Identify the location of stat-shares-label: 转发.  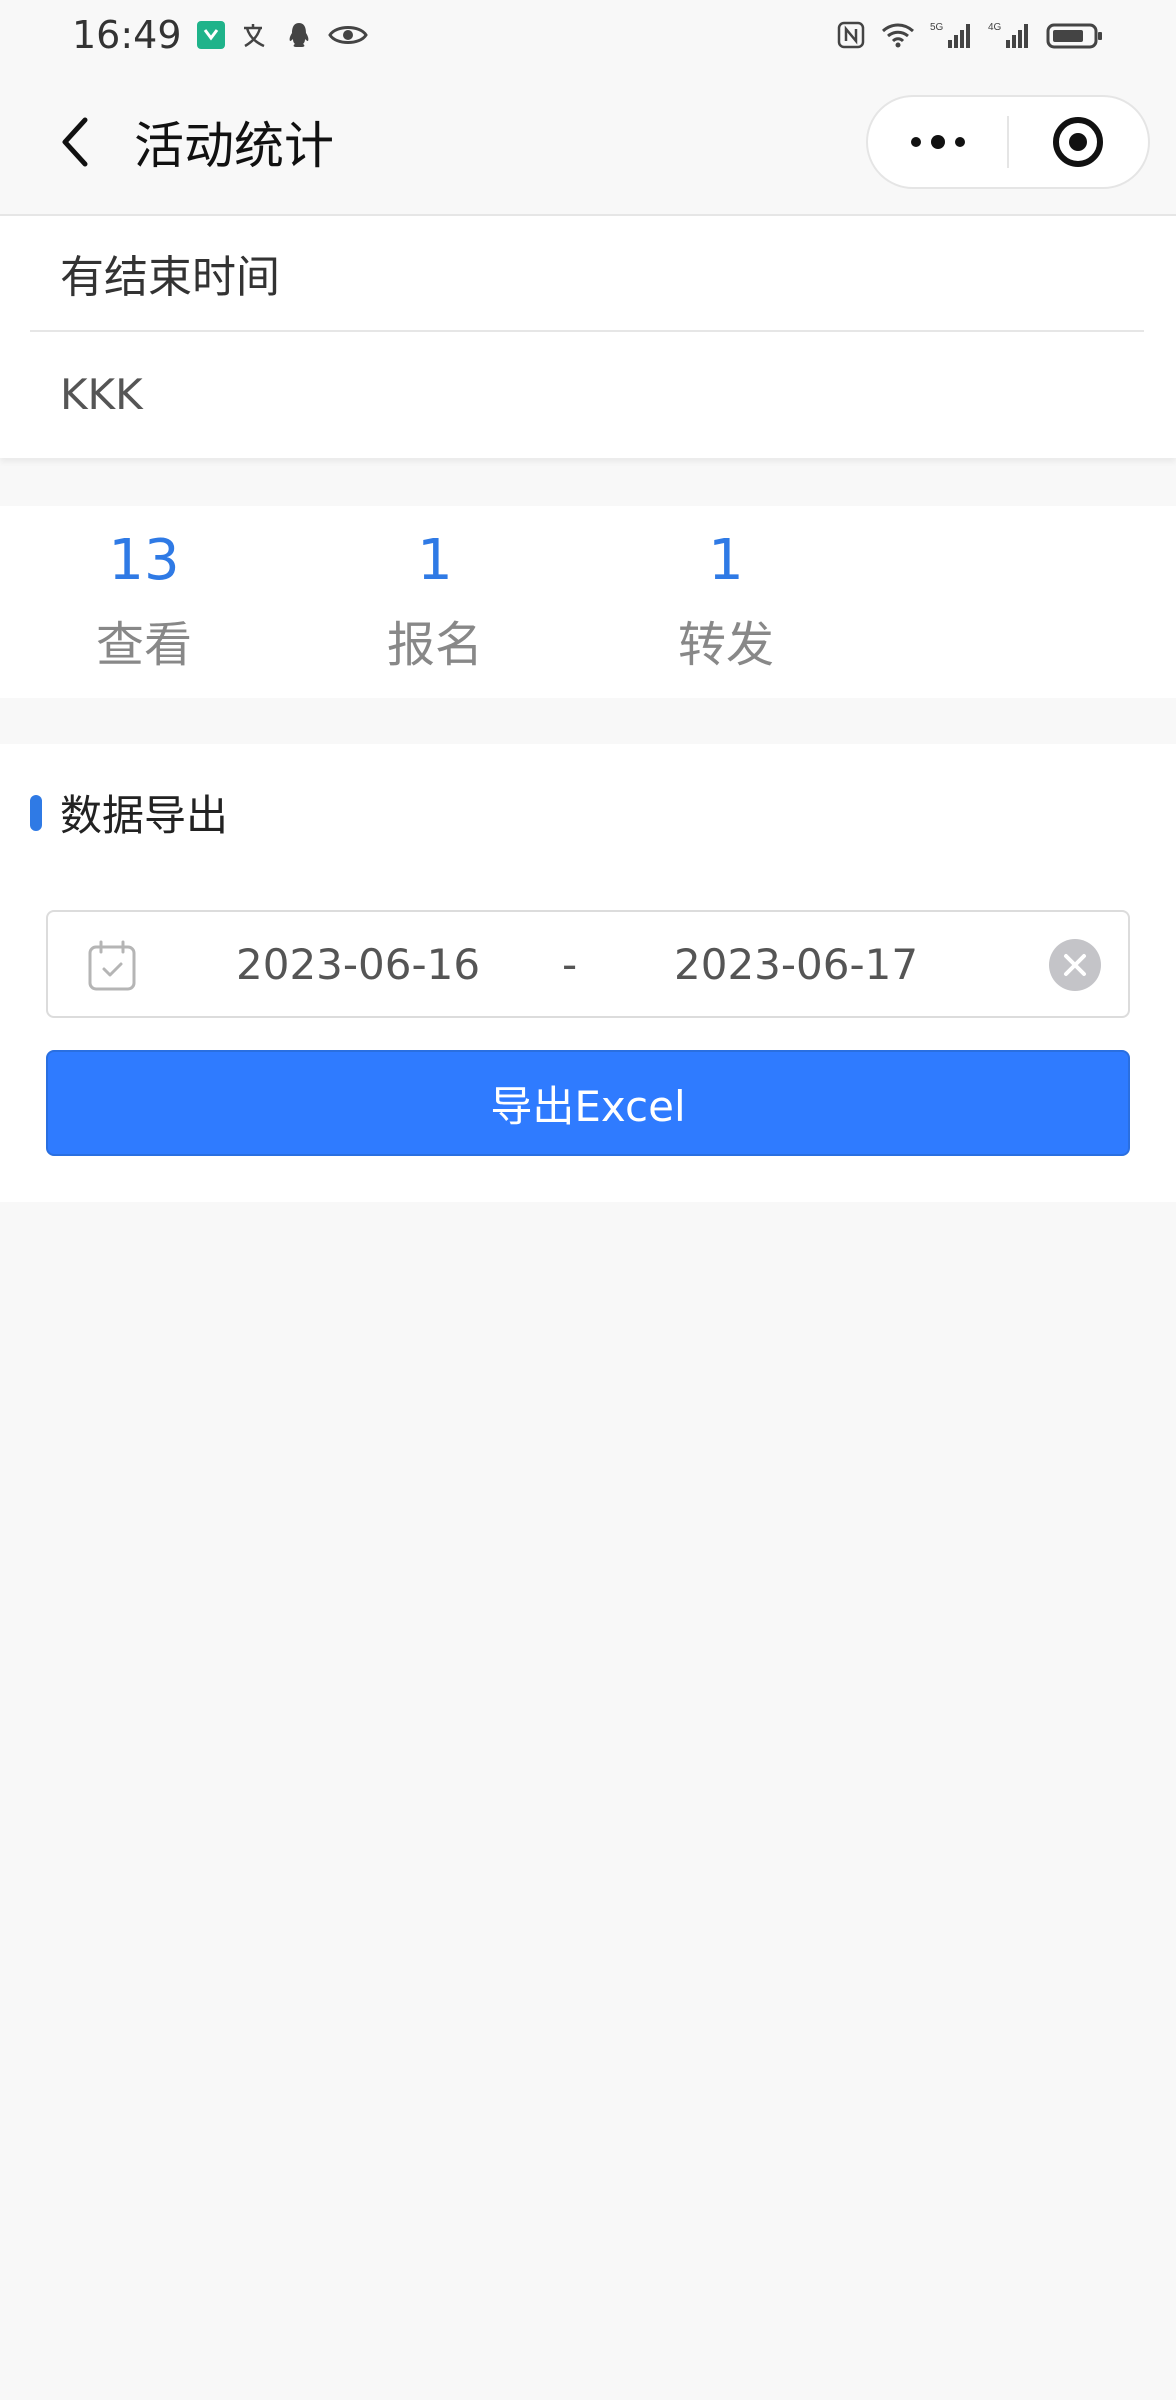
(725, 645).